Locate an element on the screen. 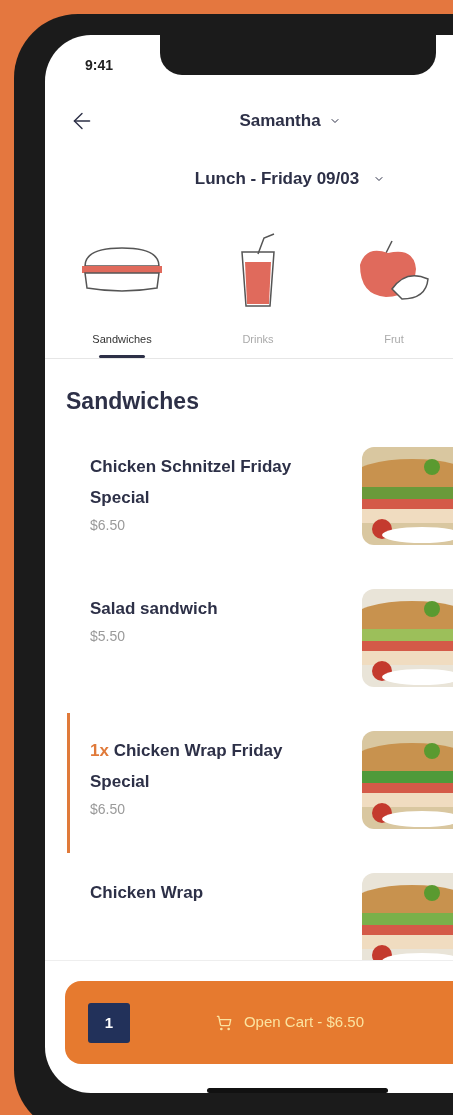 This screenshot has height=1115, width=453. item-title: Chicken Schnitzel Friday Special is located at coordinates (207, 481).